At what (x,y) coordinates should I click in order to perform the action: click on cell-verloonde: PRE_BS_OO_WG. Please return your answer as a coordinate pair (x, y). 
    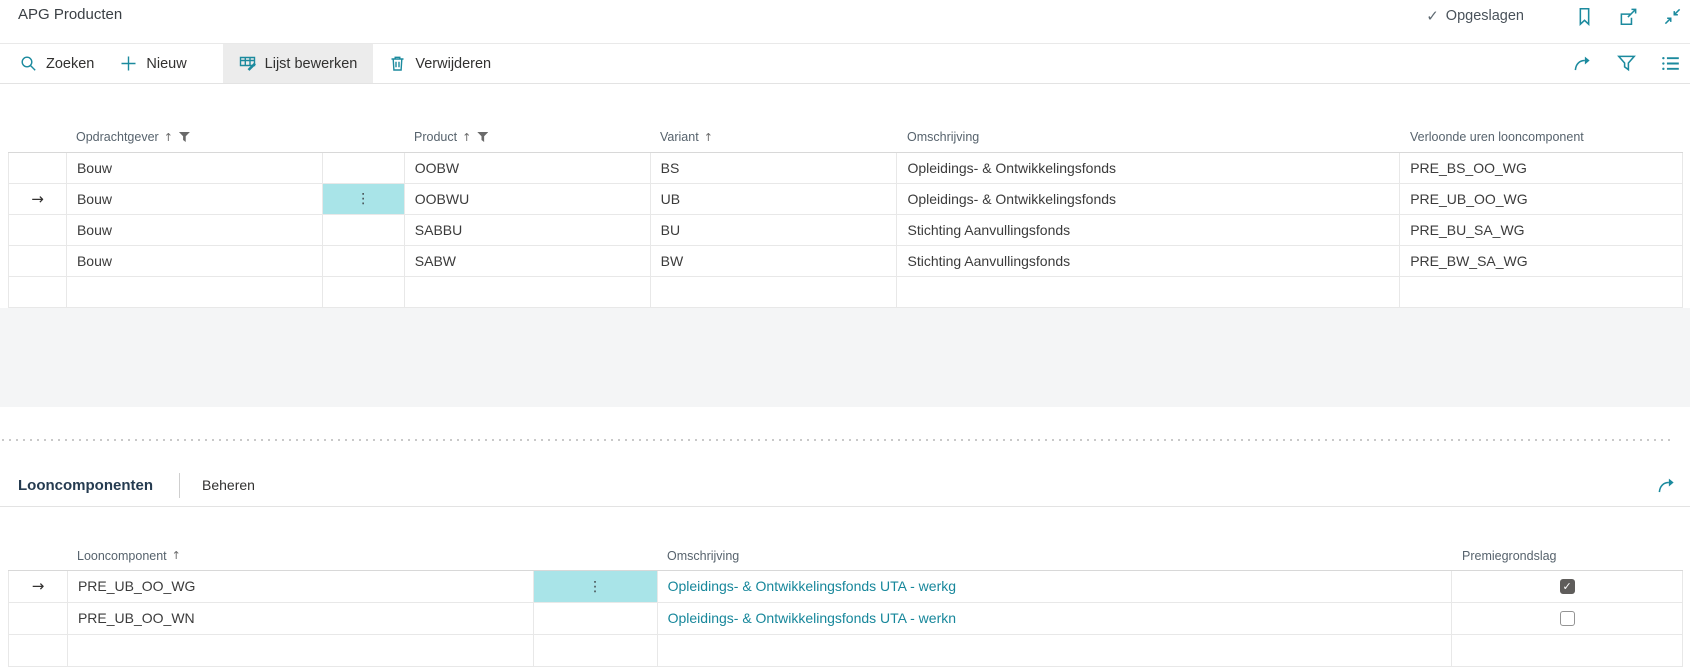
    Looking at the image, I should click on (1542, 168).